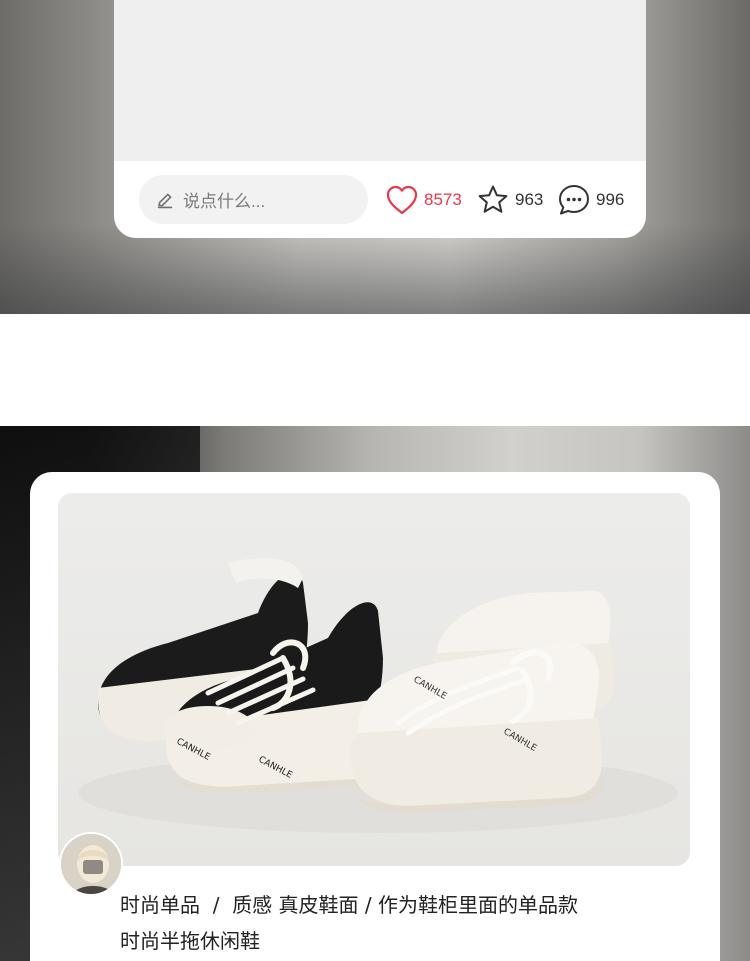 This screenshot has height=961, width=750. What do you see at coordinates (400, 923) in the screenshot?
I see `post-caption: 时尚单品 / 质感 真皮鞋面 / 作为鞋柜里面的单品款 时尚半拖休闲鞋` at bounding box center [400, 923].